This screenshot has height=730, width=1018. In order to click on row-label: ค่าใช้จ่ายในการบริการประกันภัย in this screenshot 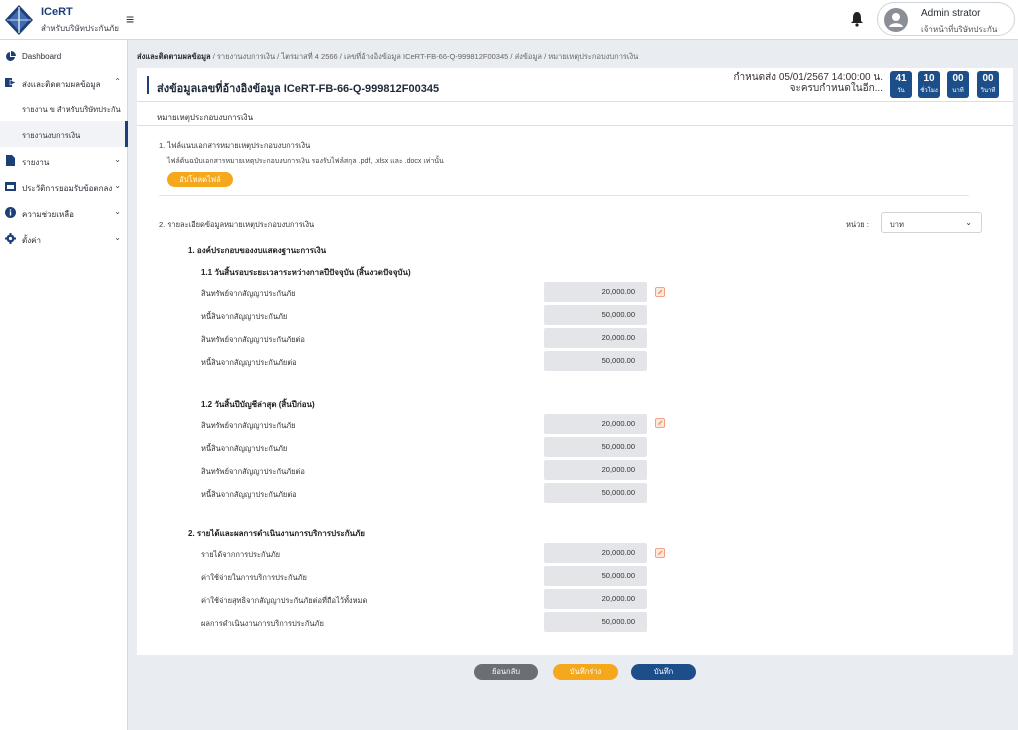, I will do `click(254, 577)`.